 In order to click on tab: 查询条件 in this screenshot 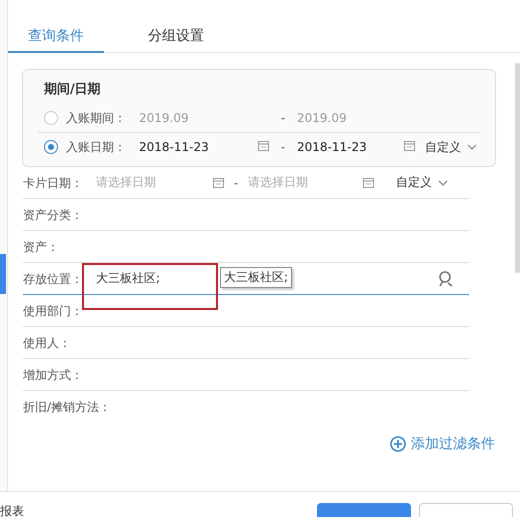, I will do `click(56, 36)`.